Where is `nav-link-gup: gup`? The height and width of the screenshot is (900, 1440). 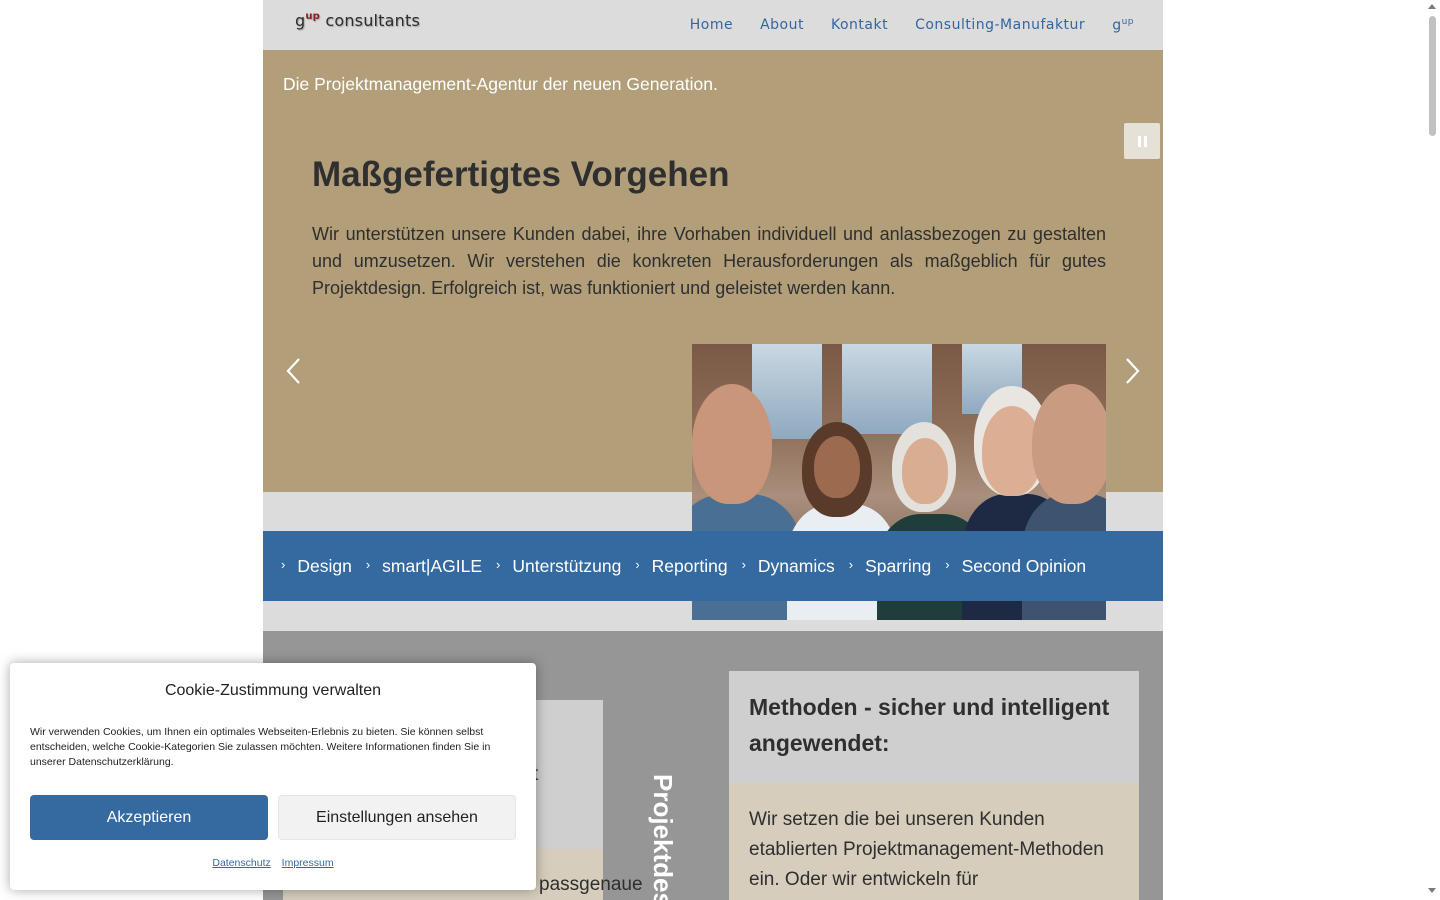 nav-link-gup: gup is located at coordinates (1123, 25).